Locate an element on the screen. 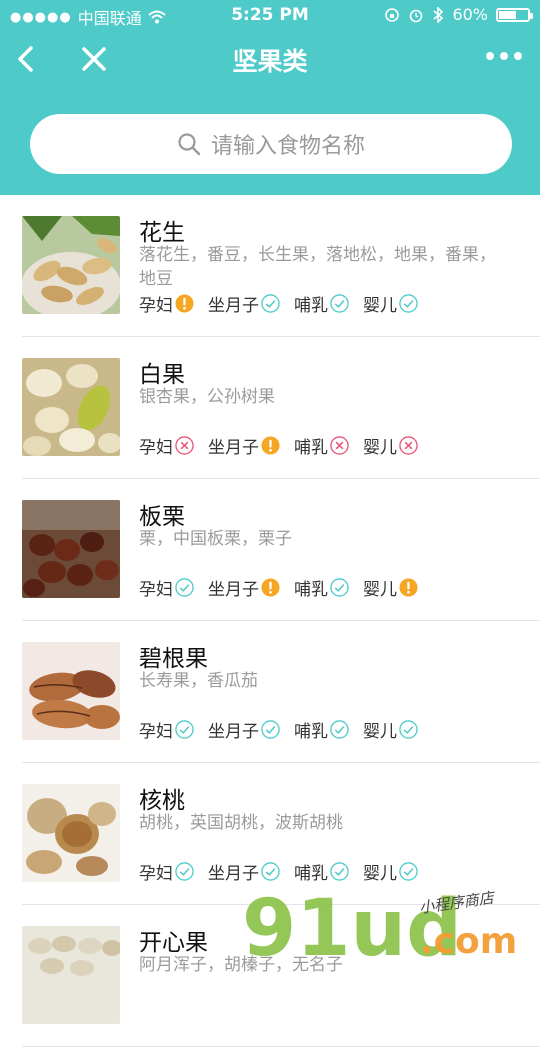 This screenshot has height=1047, width=540. food-name: 碧根果 is located at coordinates (173, 659).